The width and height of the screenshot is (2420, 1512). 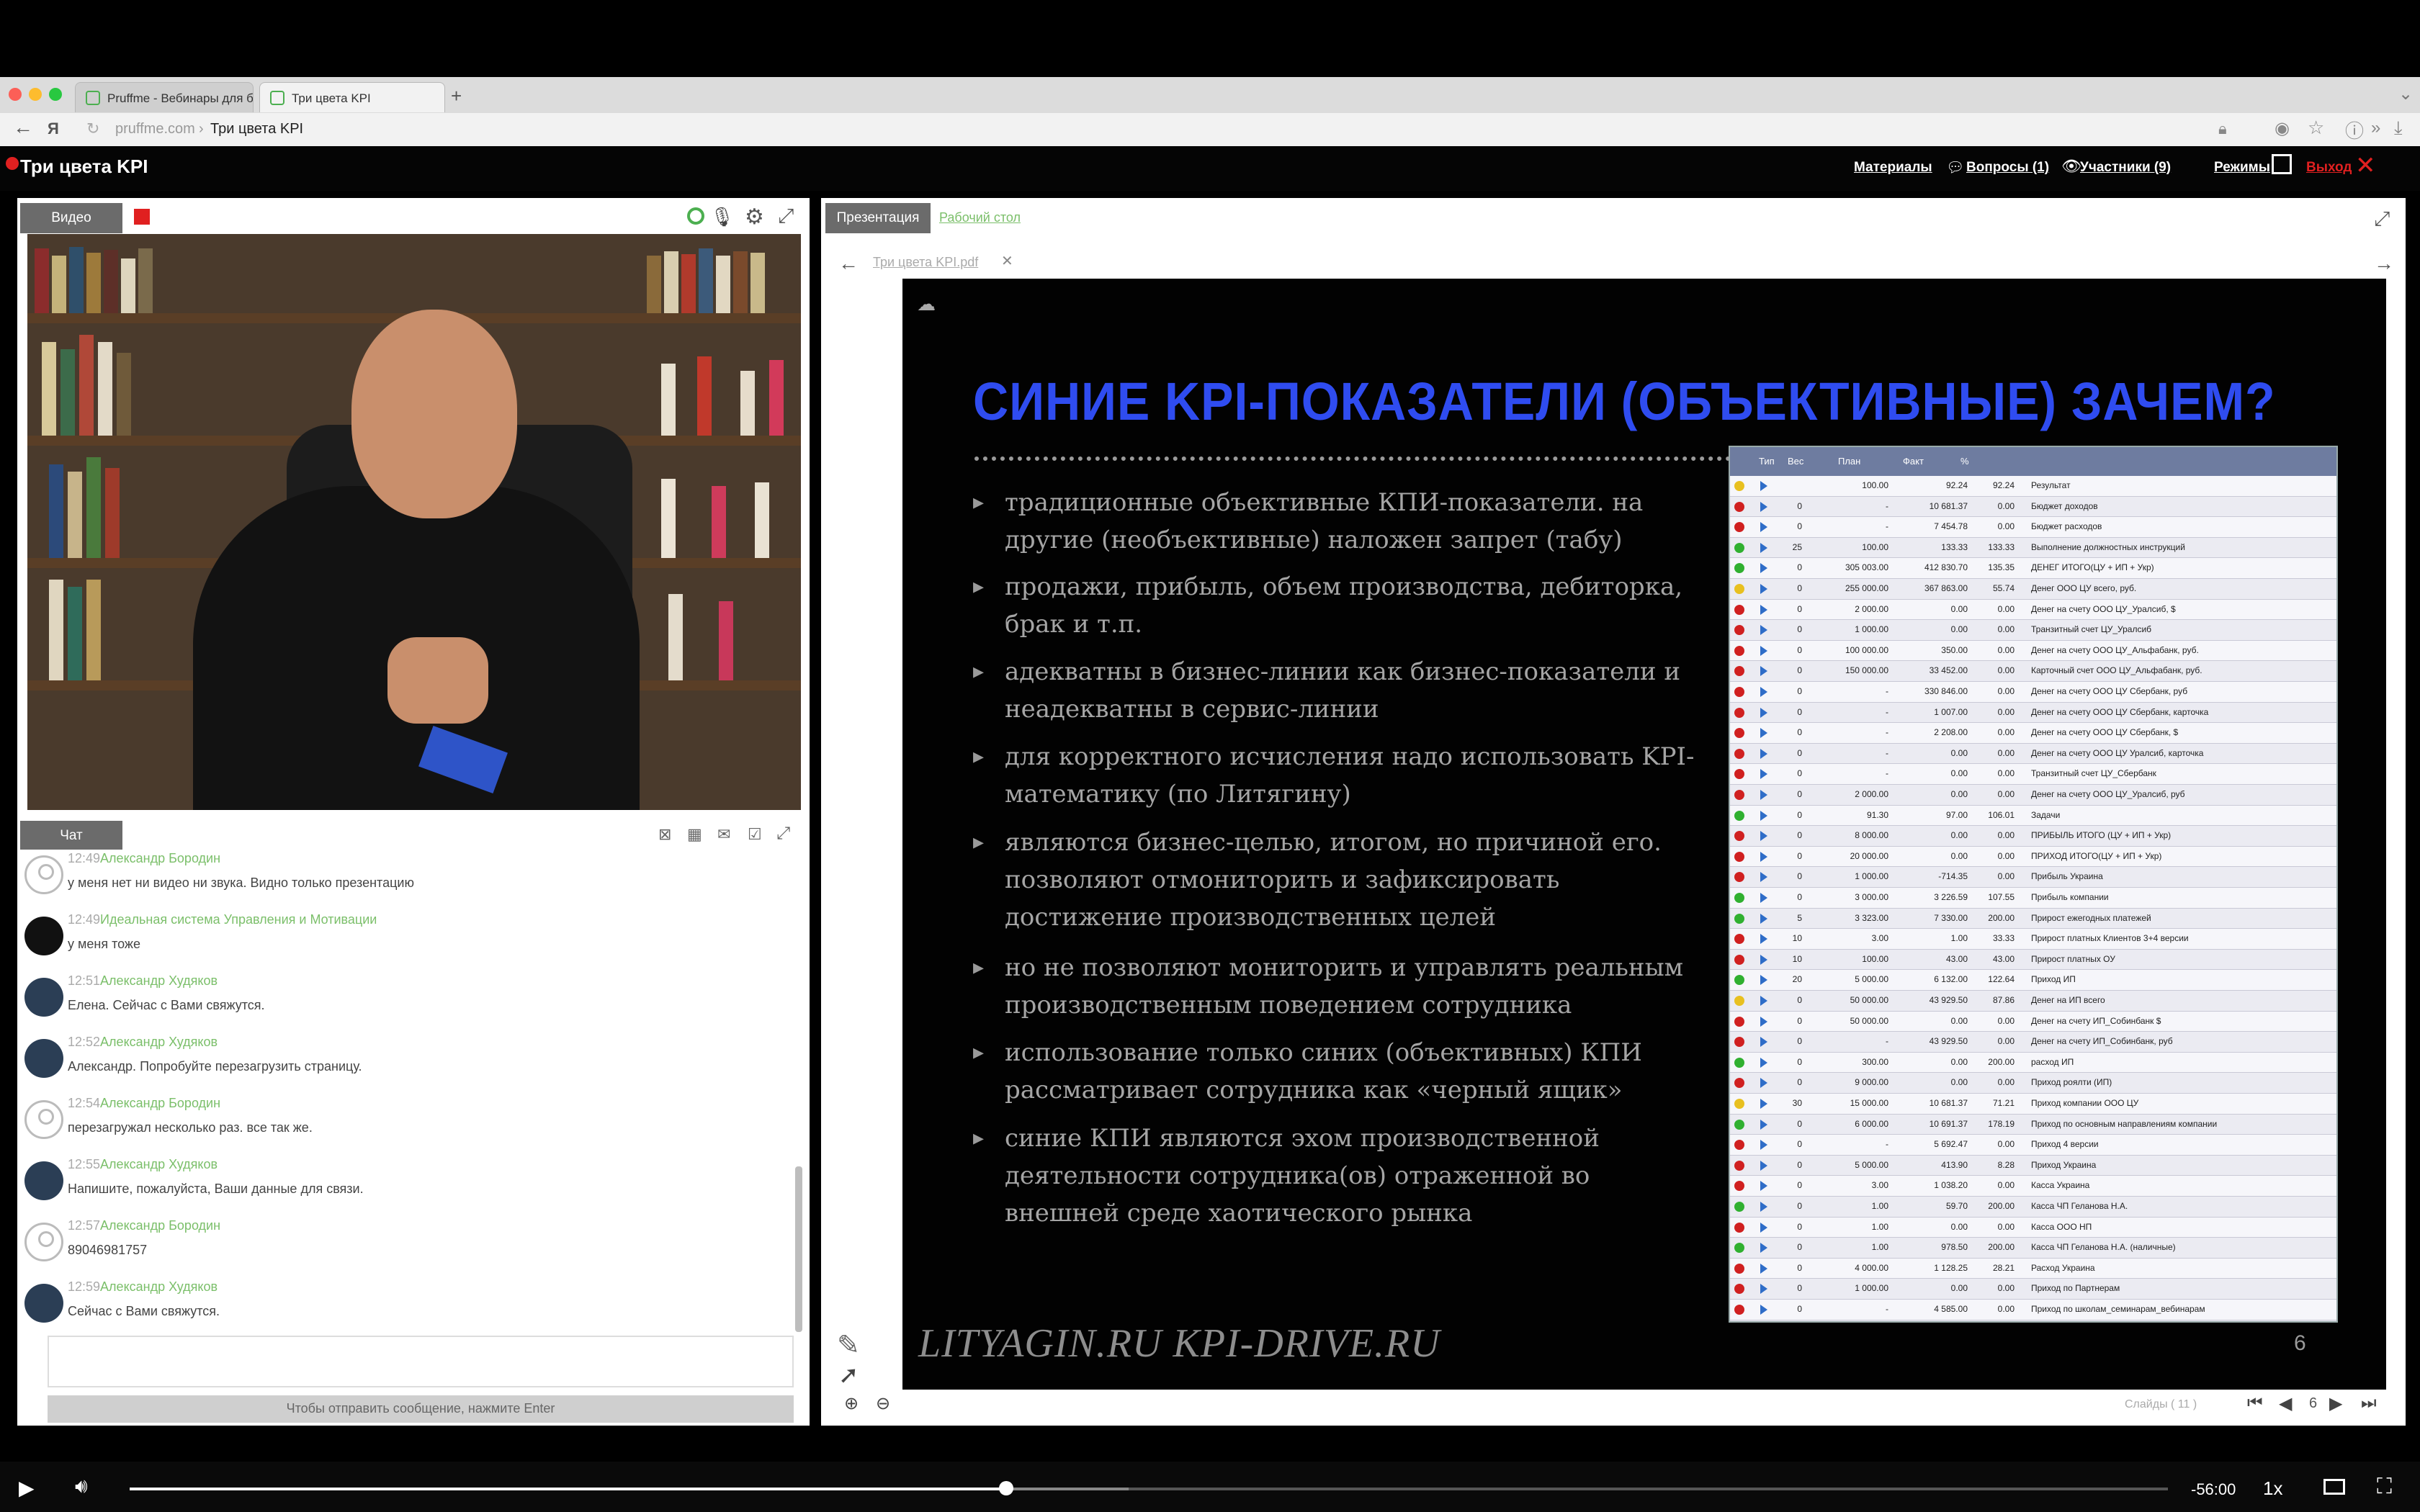 What do you see at coordinates (27, 1488) in the screenshot?
I see `play-icon: ▶` at bounding box center [27, 1488].